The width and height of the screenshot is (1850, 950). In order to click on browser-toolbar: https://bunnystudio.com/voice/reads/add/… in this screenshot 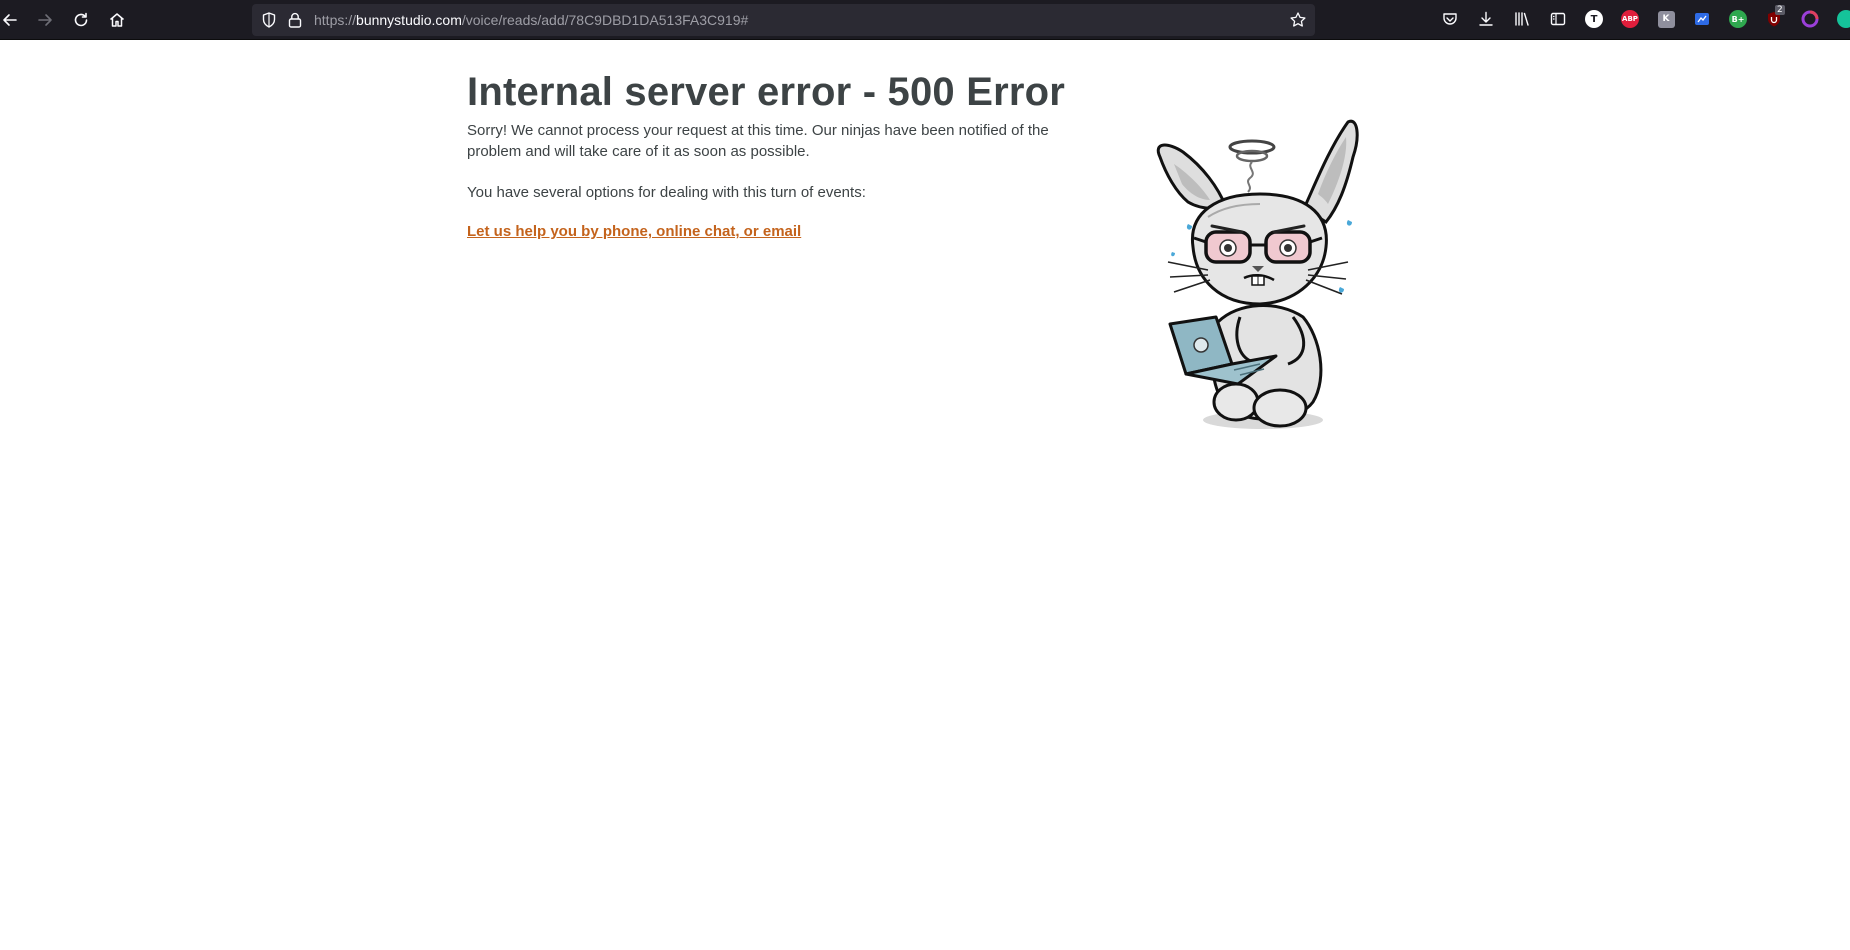, I will do `click(925, 20)`.